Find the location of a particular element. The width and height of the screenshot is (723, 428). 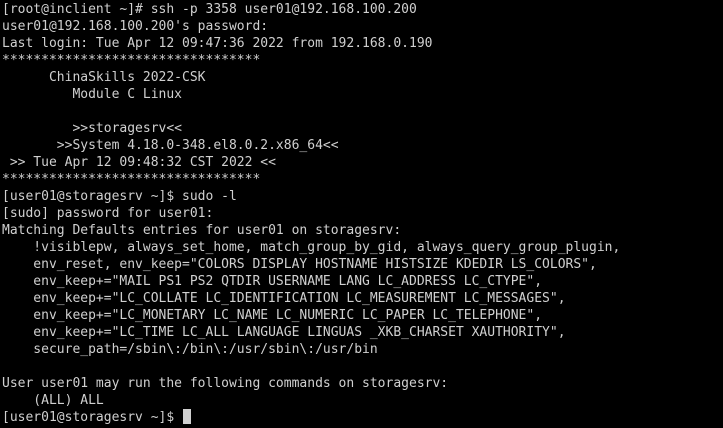

terminal-line: [user01@storagesrv ~]$ sudo -l is located at coordinates (119, 196).